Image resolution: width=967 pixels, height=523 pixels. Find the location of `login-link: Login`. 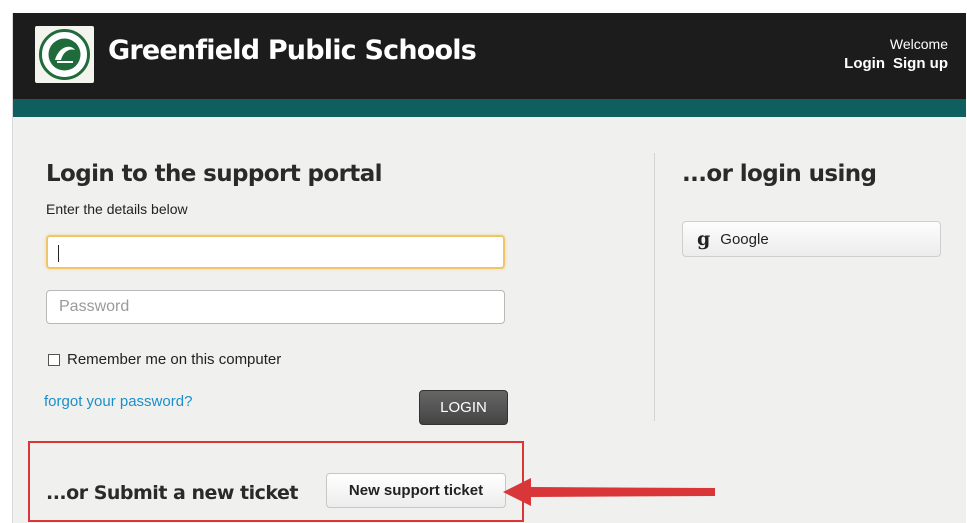

login-link: Login is located at coordinates (864, 63).